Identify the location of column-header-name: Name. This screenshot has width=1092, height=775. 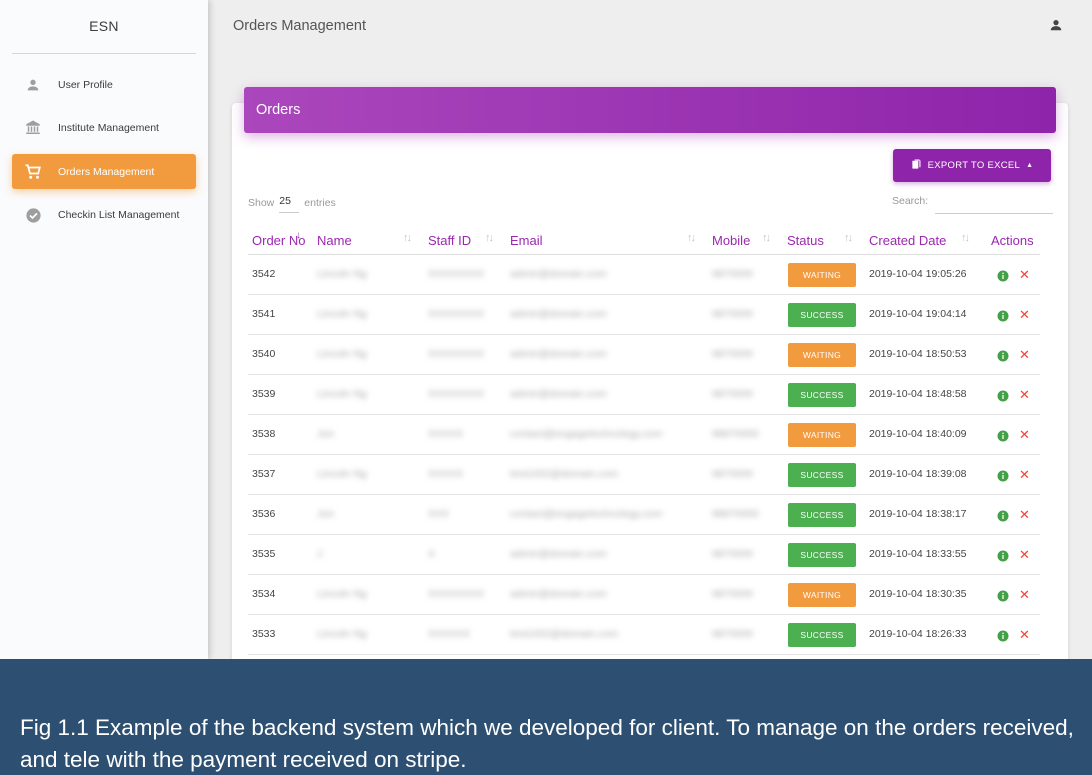
(334, 240).